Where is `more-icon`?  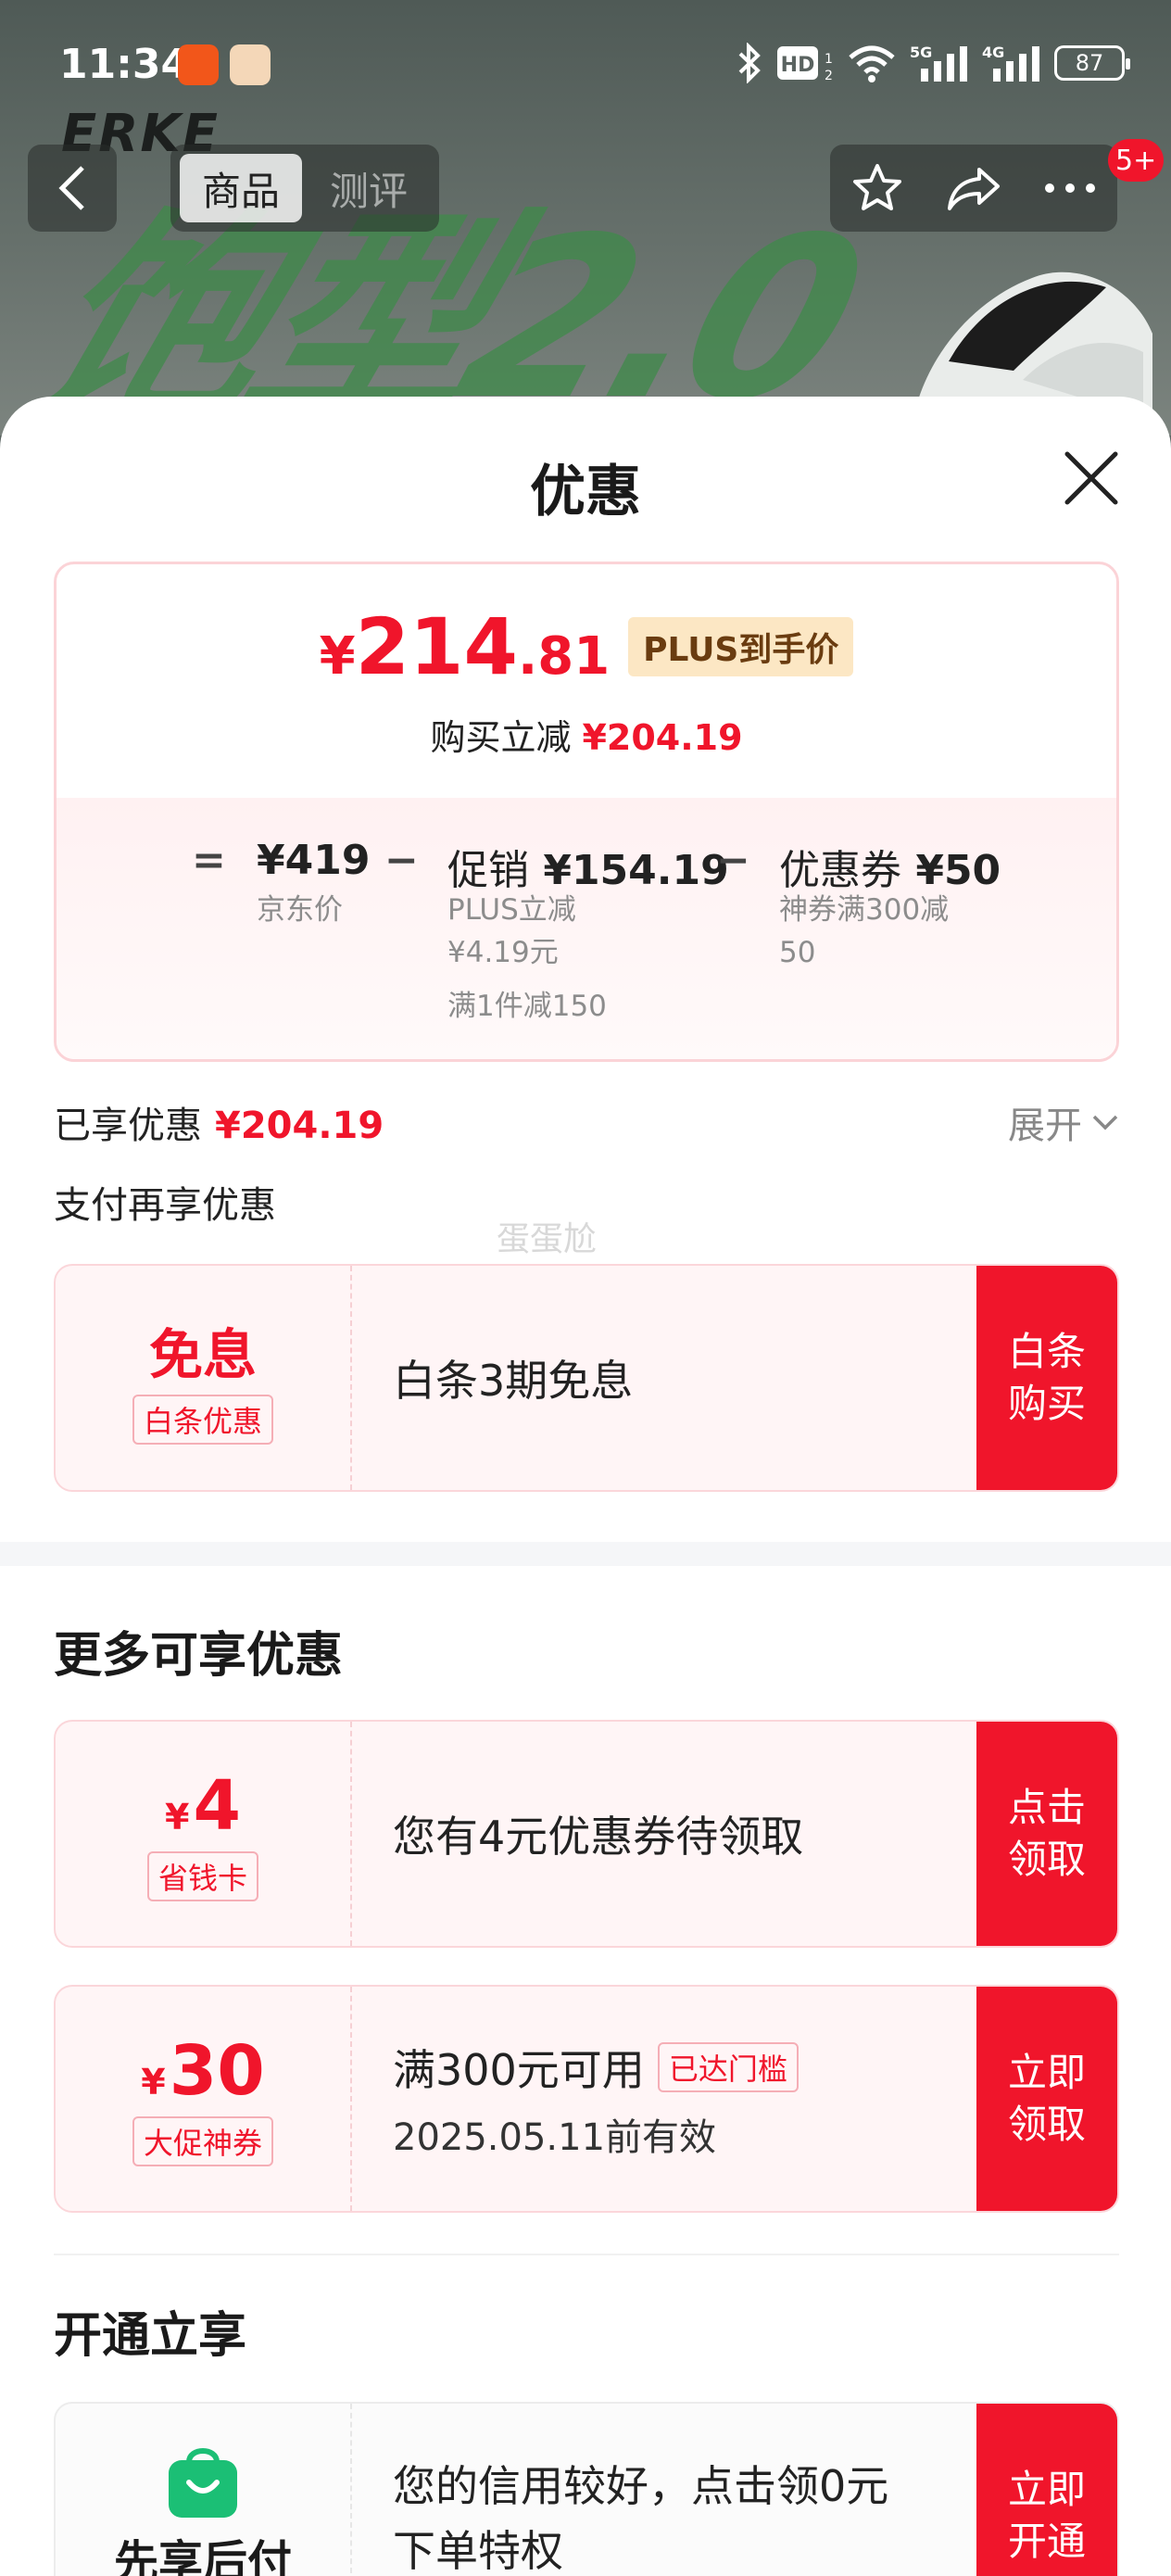 more-icon is located at coordinates (1070, 189).